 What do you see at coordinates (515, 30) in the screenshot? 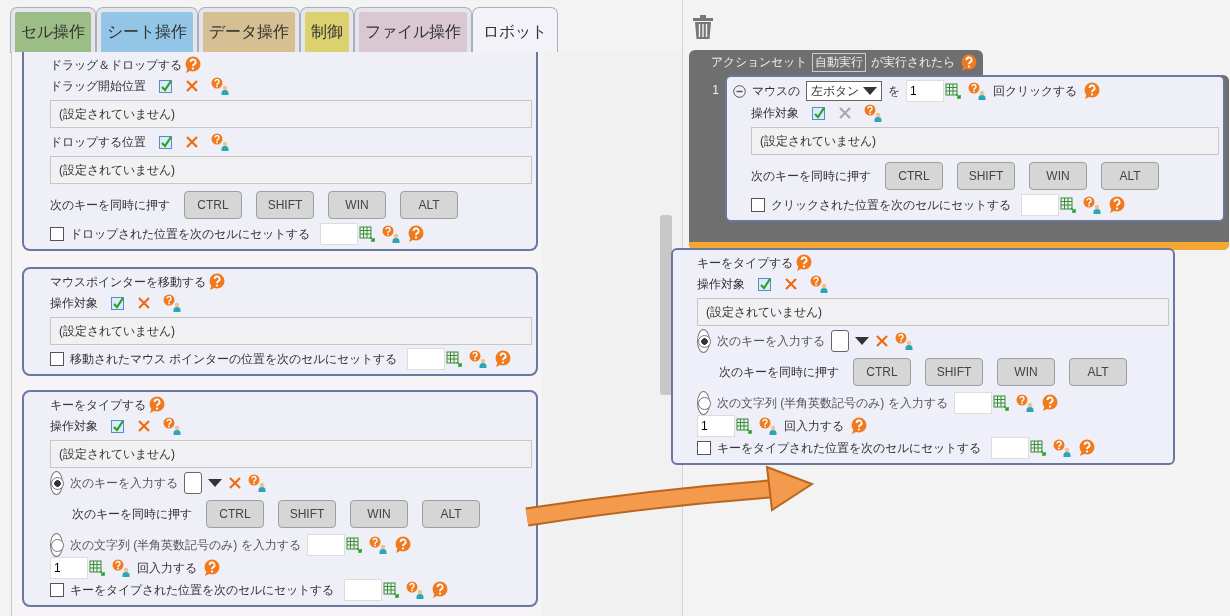
I see `tab: ロボット` at bounding box center [515, 30].